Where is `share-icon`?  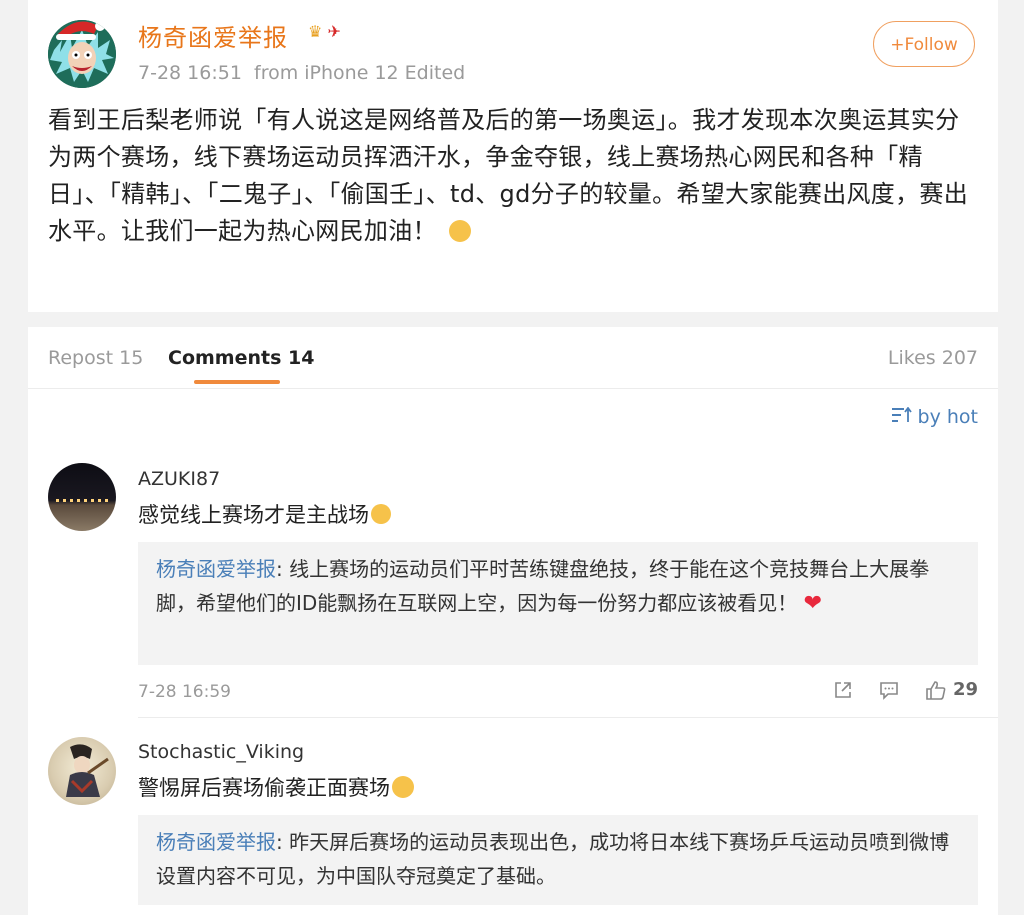 share-icon is located at coordinates (843, 689).